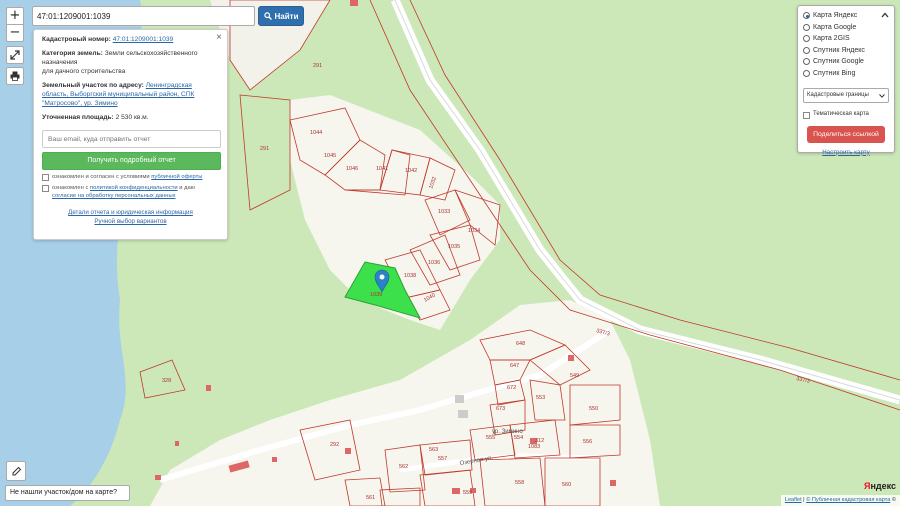 This screenshot has width=900, height=506. I want to click on cadastral-row: Кадастровый номер: 47:01:1209001:1039, so click(130, 39).